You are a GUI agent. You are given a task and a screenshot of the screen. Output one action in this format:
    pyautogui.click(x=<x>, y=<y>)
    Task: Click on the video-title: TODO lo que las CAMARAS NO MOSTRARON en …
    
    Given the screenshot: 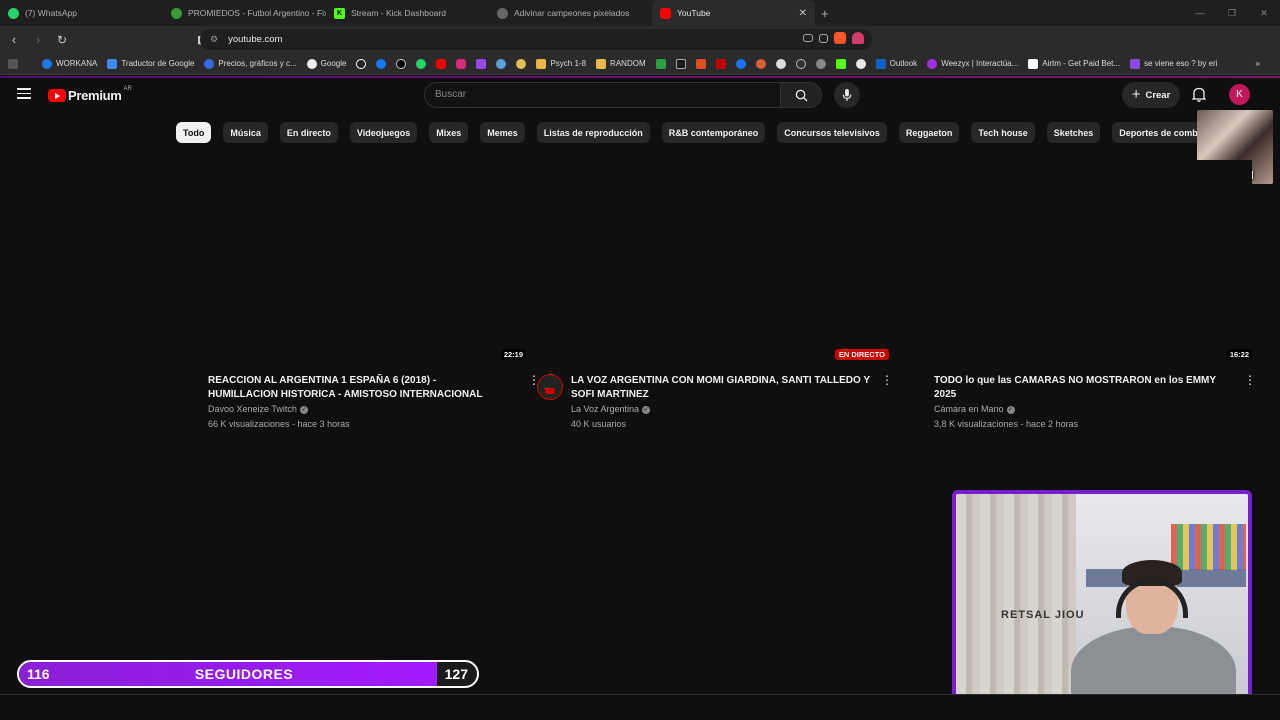 What is the action you would take?
    pyautogui.click(x=1084, y=388)
    